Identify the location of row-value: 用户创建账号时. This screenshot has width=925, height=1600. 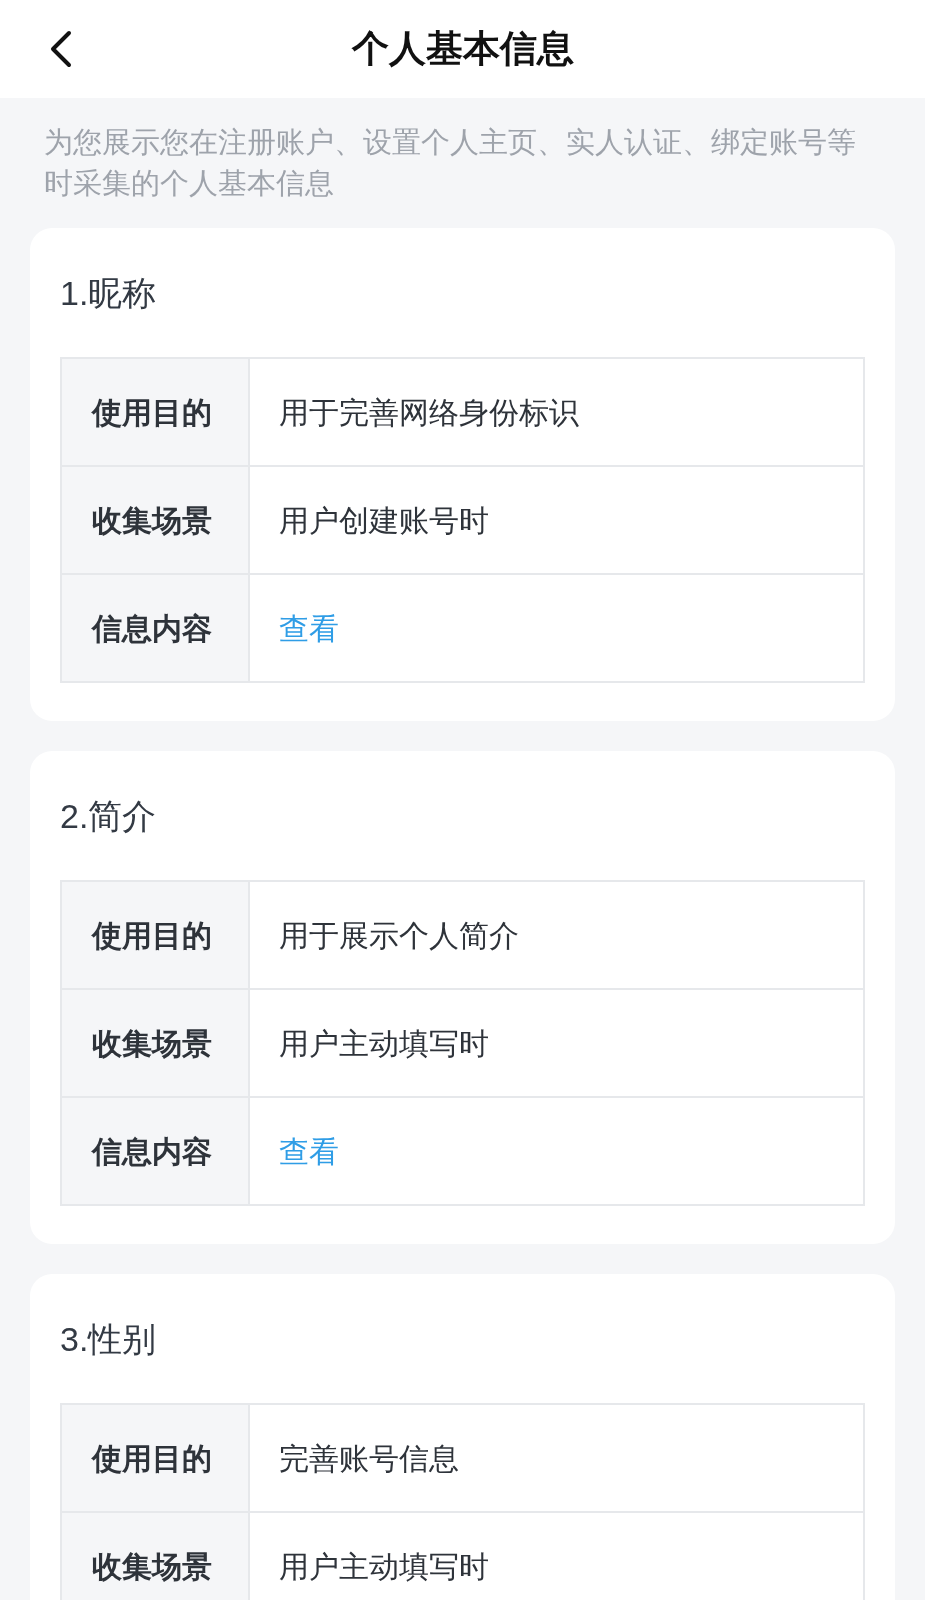
(555, 520).